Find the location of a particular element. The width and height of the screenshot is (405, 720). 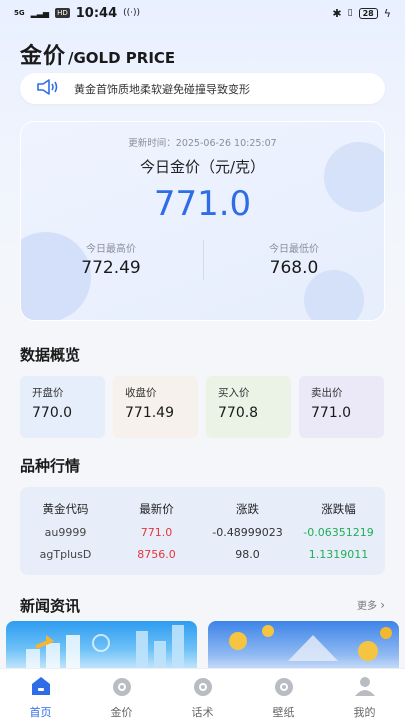

overview-buy-card: 买入价 770.8 is located at coordinates (248, 407).